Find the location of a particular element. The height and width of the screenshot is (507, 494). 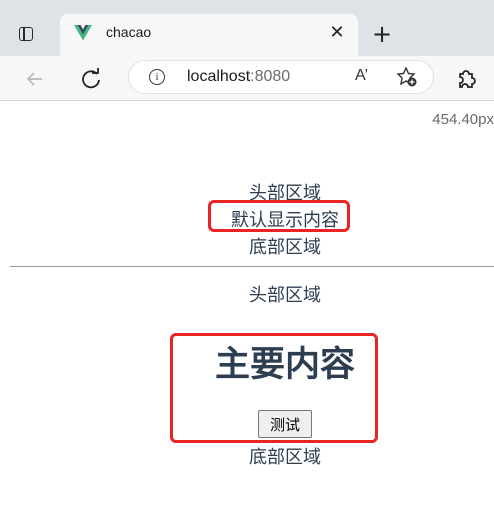

section1-footer: 底部区域 is located at coordinates (285, 247).